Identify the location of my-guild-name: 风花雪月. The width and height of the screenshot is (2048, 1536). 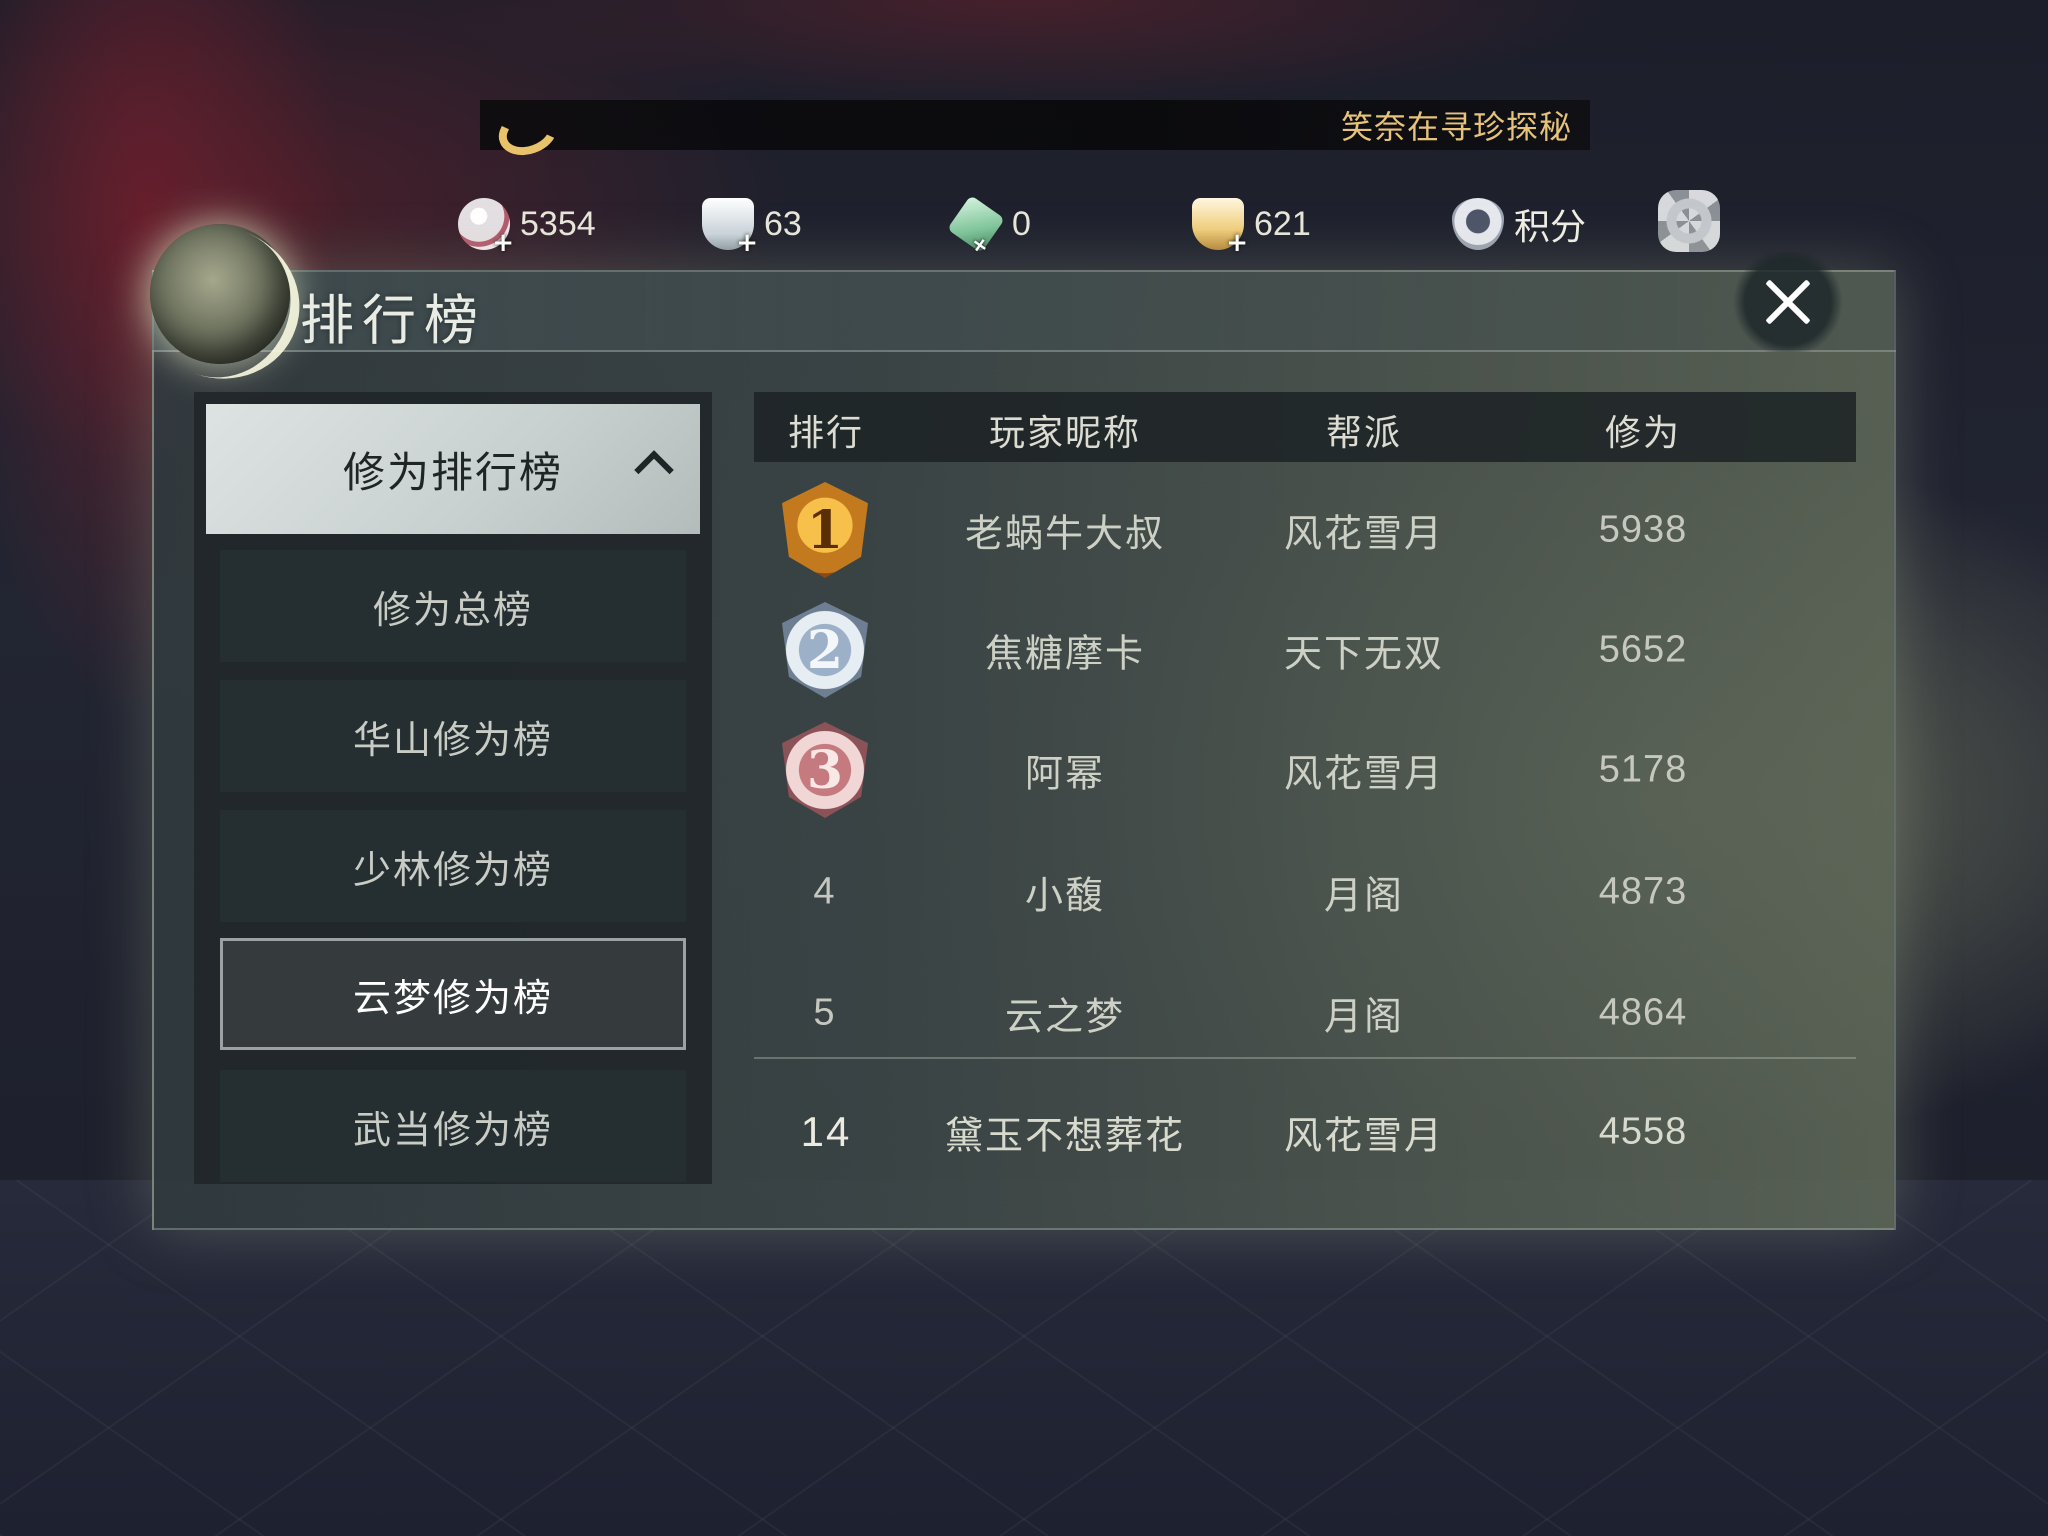
(1364, 1135).